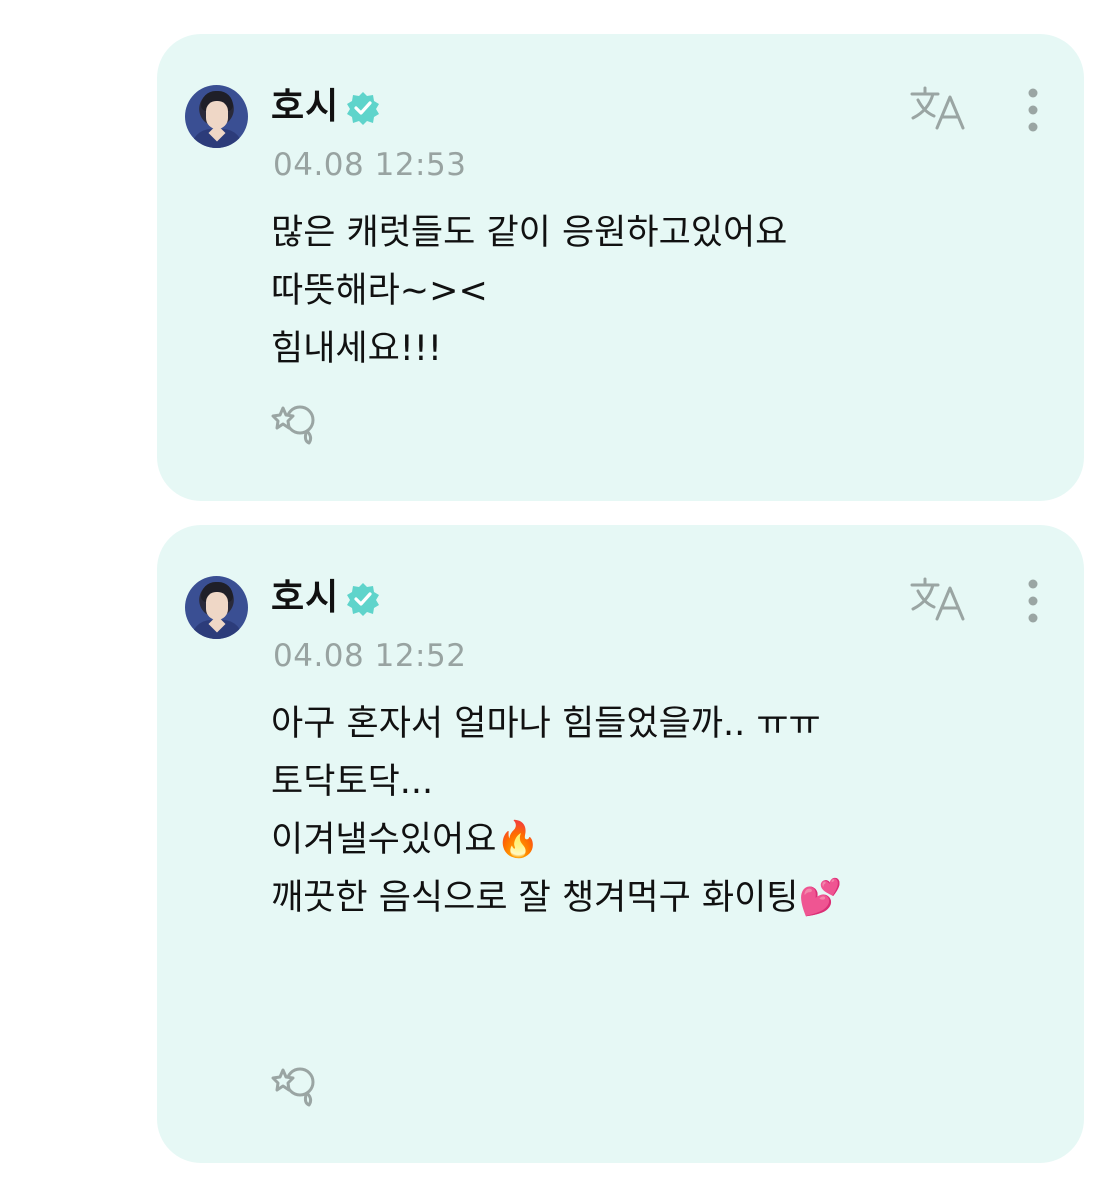  I want to click on post-body: 많은 캐럿들도 같이 응원하고있어요 따뜻해라~>< 힘내세요!!!, so click(657, 291).